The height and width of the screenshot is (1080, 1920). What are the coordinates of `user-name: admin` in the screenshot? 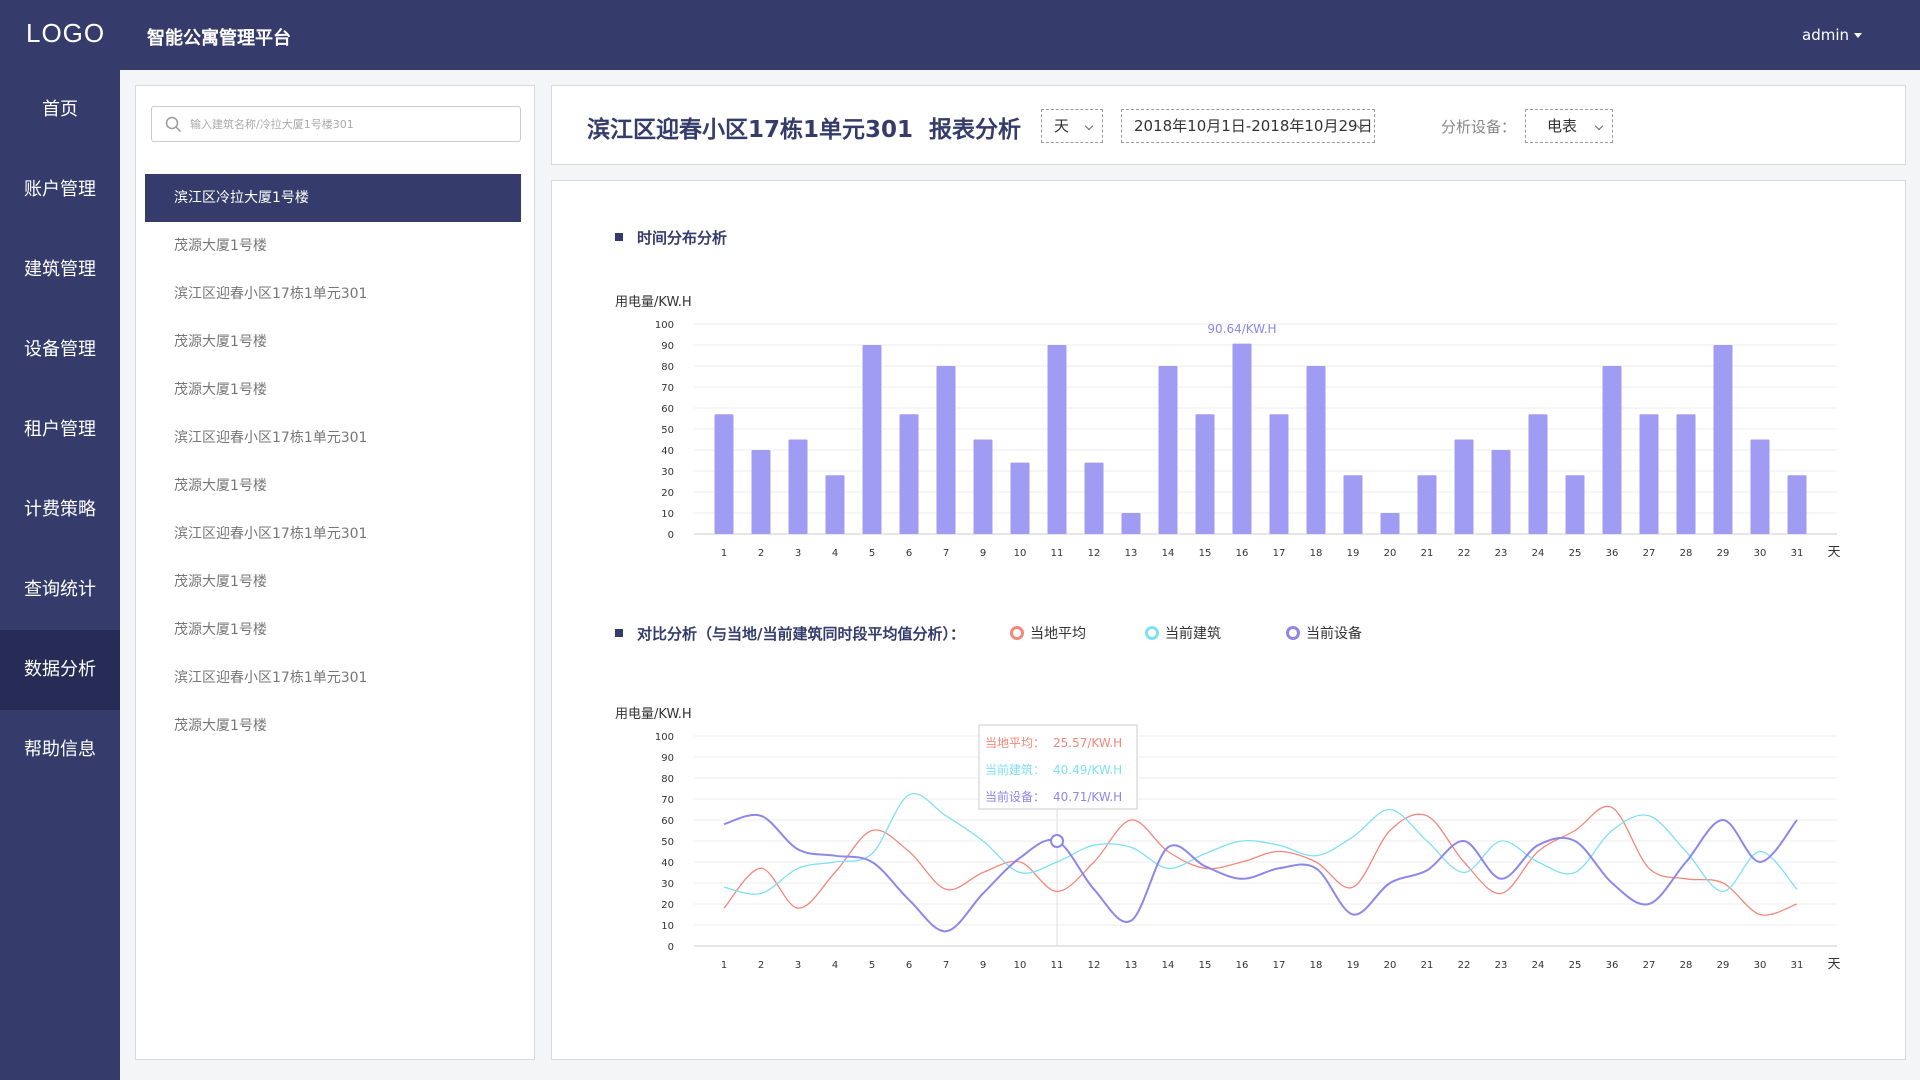 It's located at (1825, 35).